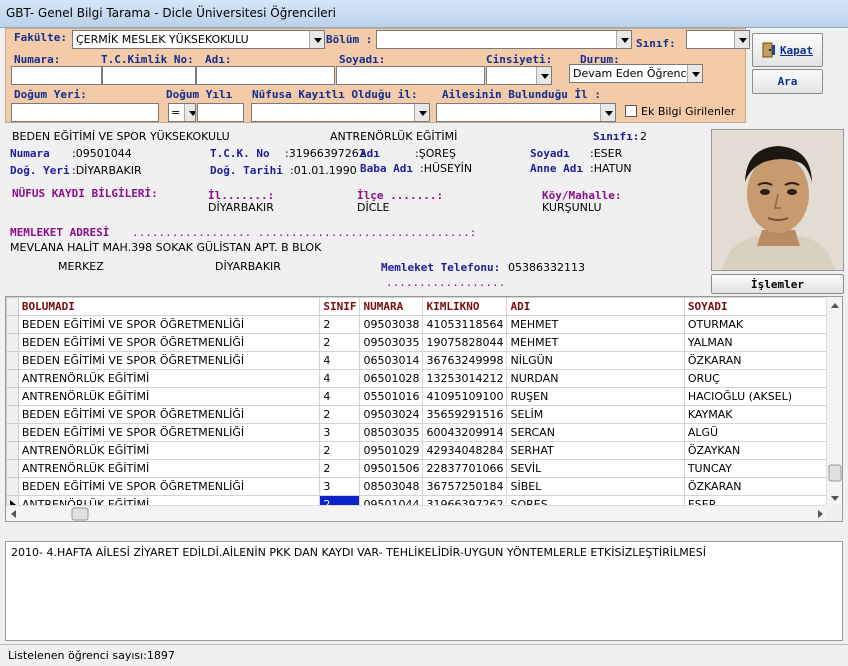  Describe the element at coordinates (391, 486) in the screenshot. I see `cell-numara: 08503048` at that location.